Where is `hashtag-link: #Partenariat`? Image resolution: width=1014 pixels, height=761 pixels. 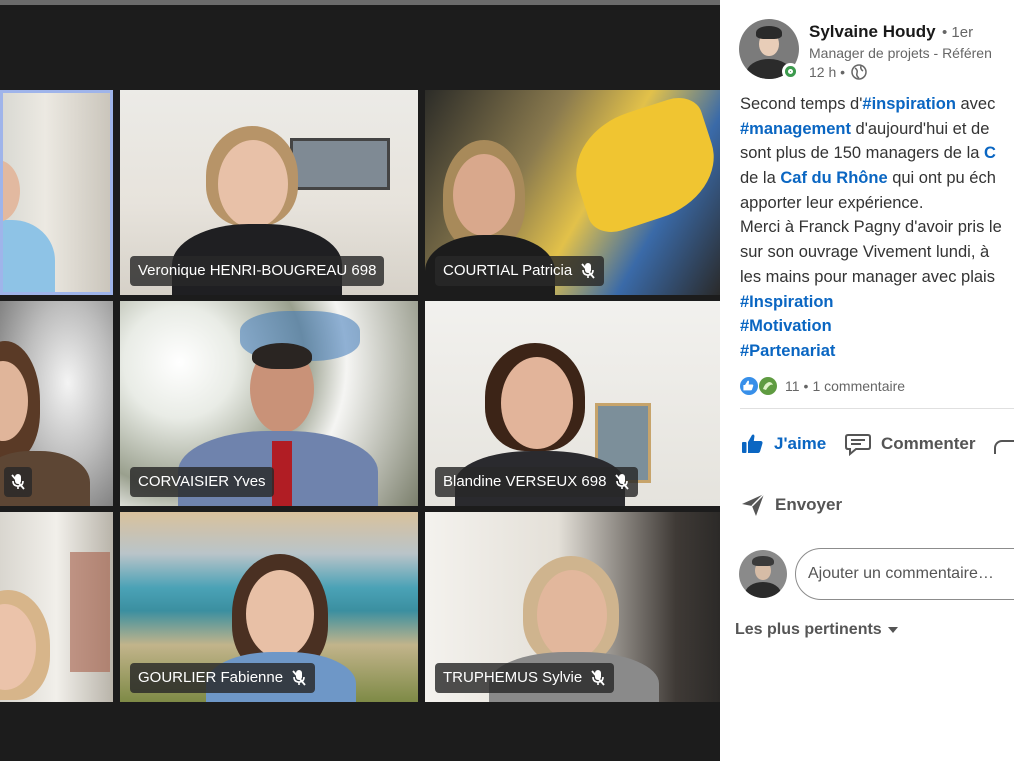 hashtag-link: #Partenariat is located at coordinates (787, 351).